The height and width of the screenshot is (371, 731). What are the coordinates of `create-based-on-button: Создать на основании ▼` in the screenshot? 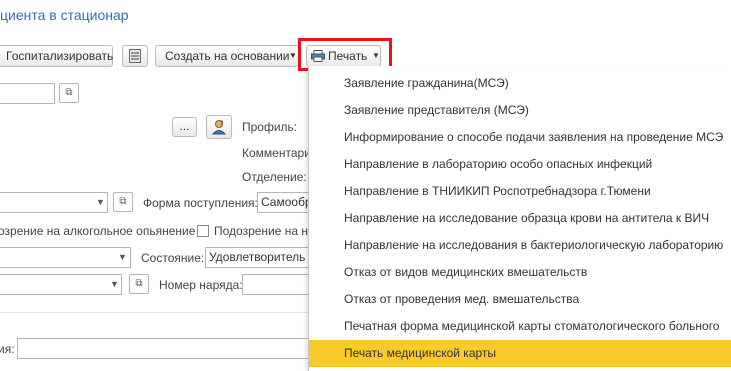 It's located at (227, 56).